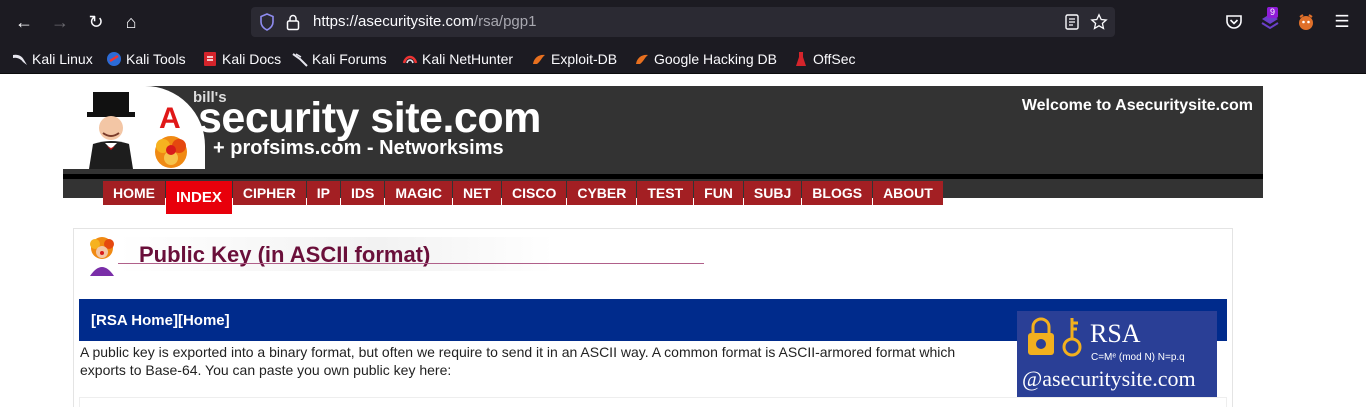  I want to click on kali-tools-icon, so click(114, 59).